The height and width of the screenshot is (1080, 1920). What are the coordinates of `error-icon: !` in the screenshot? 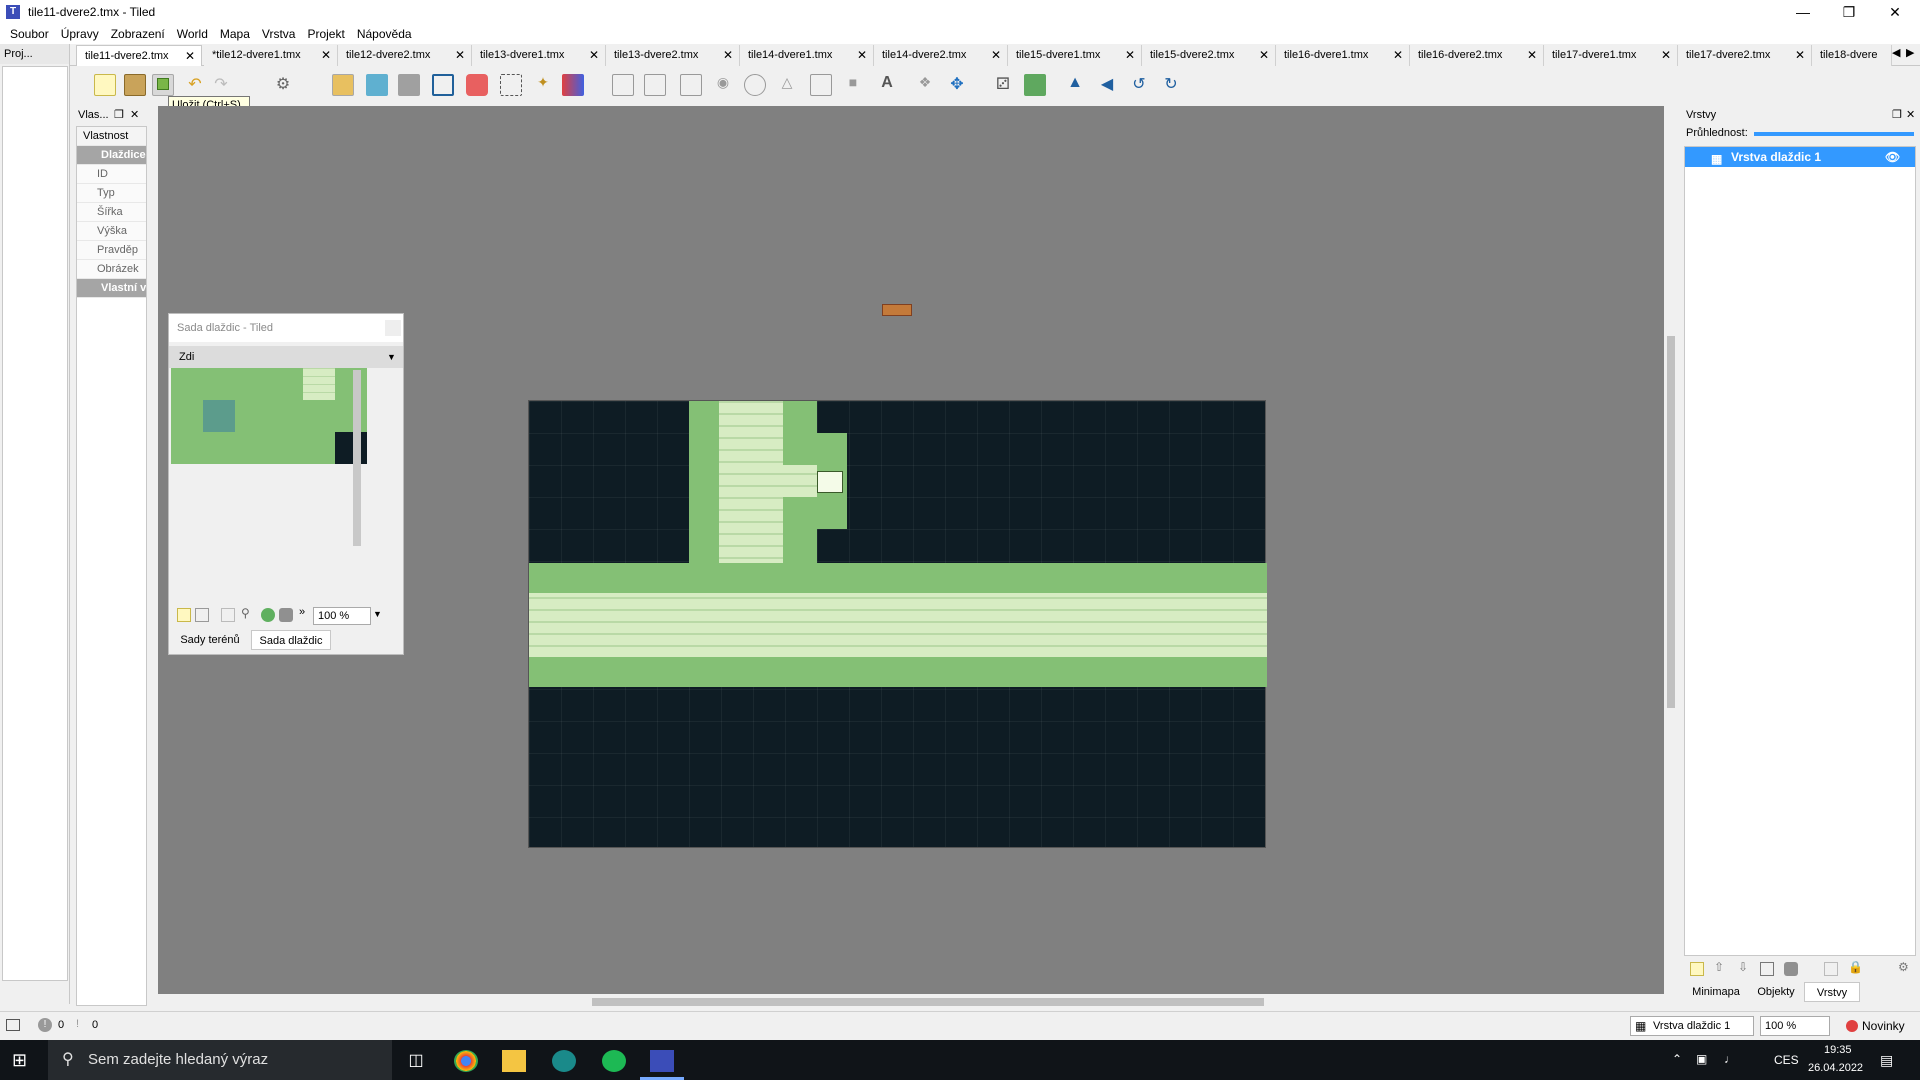 It's located at (45, 1025).